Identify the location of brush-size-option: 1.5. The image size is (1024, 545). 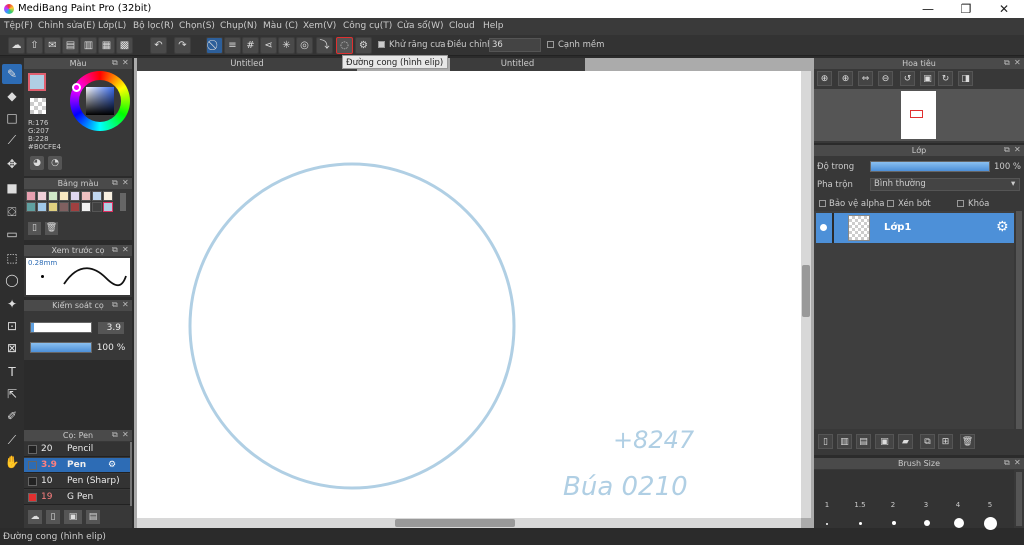
(860, 505).